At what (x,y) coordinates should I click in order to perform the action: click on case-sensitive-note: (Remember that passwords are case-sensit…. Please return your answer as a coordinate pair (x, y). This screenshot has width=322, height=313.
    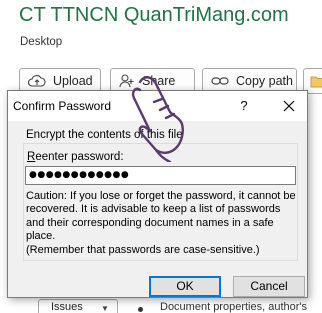
    Looking at the image, I should click on (143, 249).